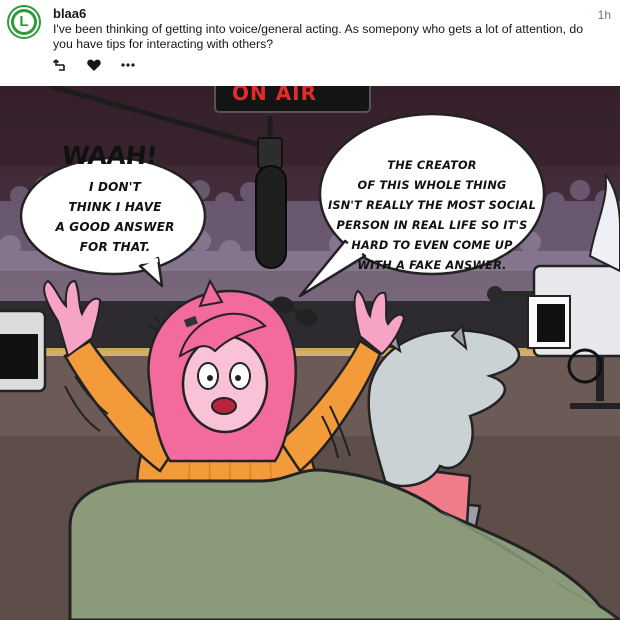 This screenshot has width=620, height=620. What do you see at coordinates (23, 351) in the screenshot?
I see `left-camera` at bounding box center [23, 351].